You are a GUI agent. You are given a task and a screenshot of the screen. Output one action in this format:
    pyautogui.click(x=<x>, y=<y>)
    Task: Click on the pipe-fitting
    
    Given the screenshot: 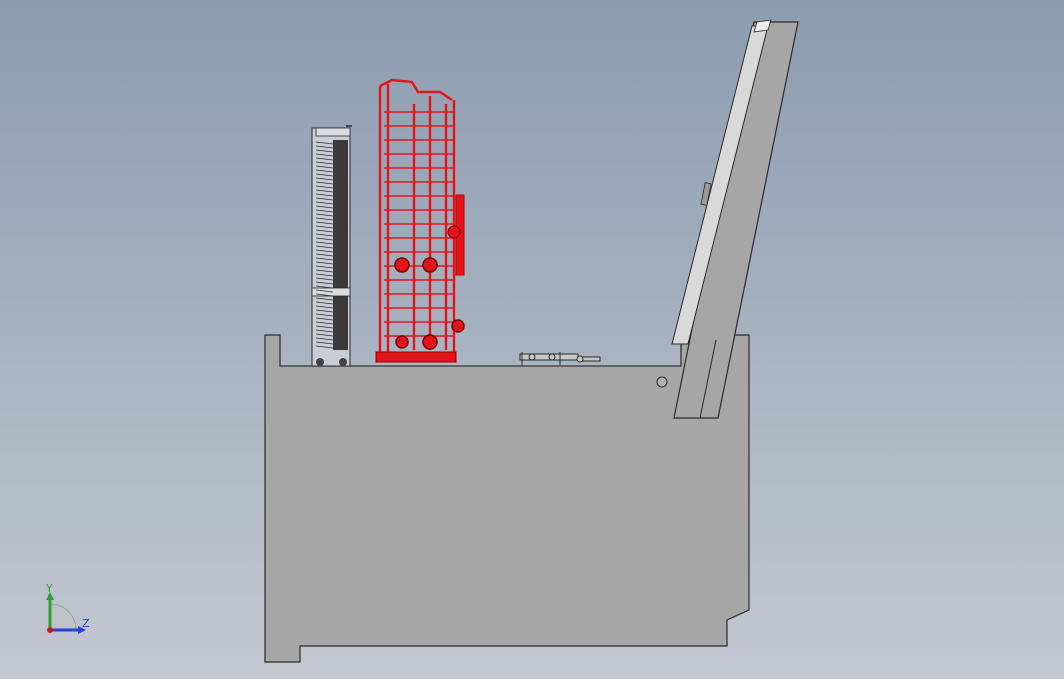 What is the action you would take?
    pyautogui.click(x=560, y=359)
    